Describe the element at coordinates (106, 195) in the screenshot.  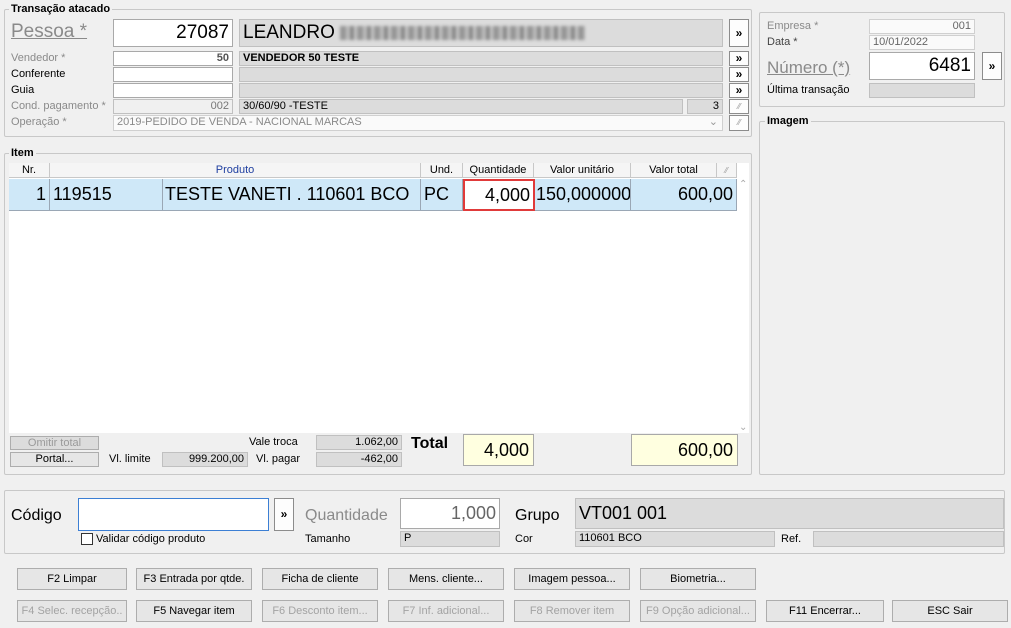
I see `cell-codigo: 119515` at that location.